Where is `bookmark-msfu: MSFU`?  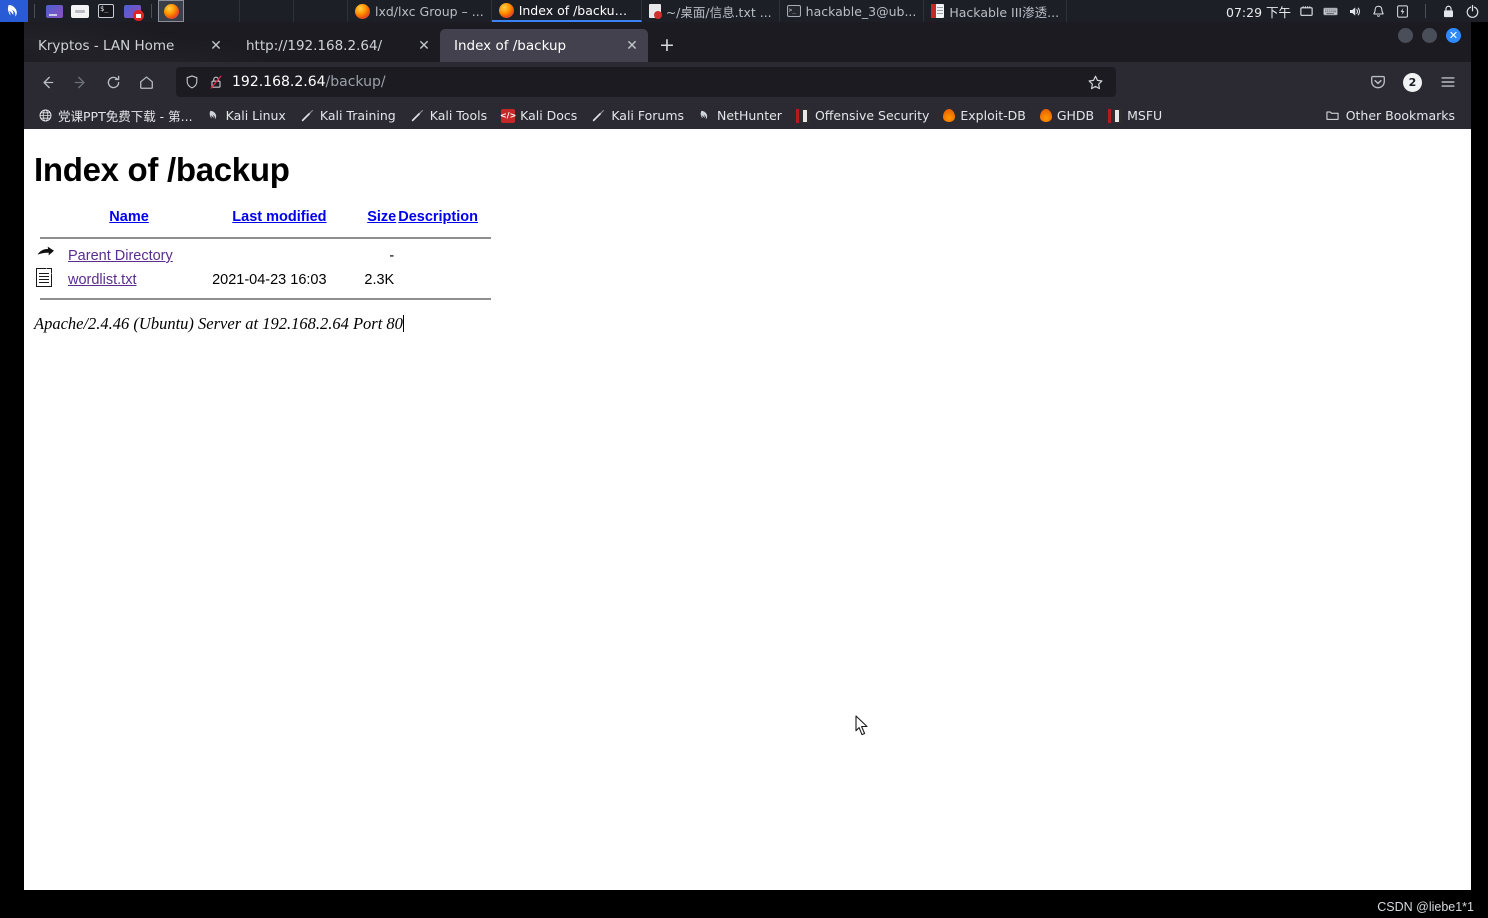 bookmark-msfu: MSFU is located at coordinates (1135, 115).